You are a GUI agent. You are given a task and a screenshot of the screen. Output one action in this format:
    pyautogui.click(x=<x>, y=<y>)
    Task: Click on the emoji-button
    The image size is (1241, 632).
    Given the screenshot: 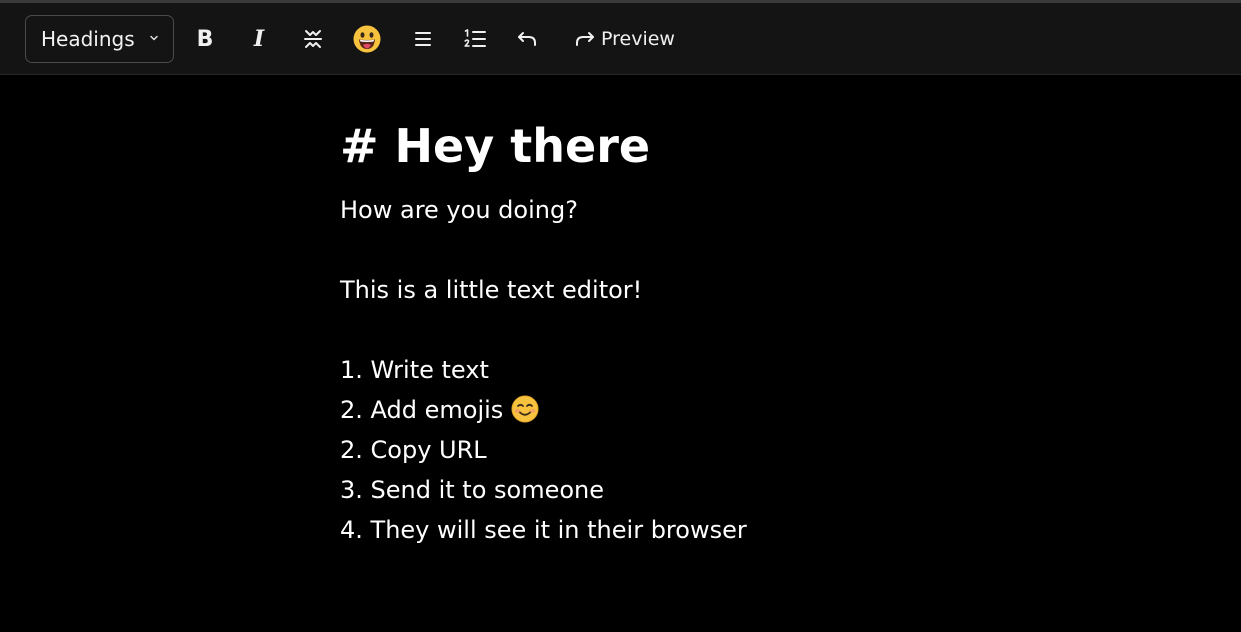 What is the action you would take?
    pyautogui.click(x=367, y=39)
    